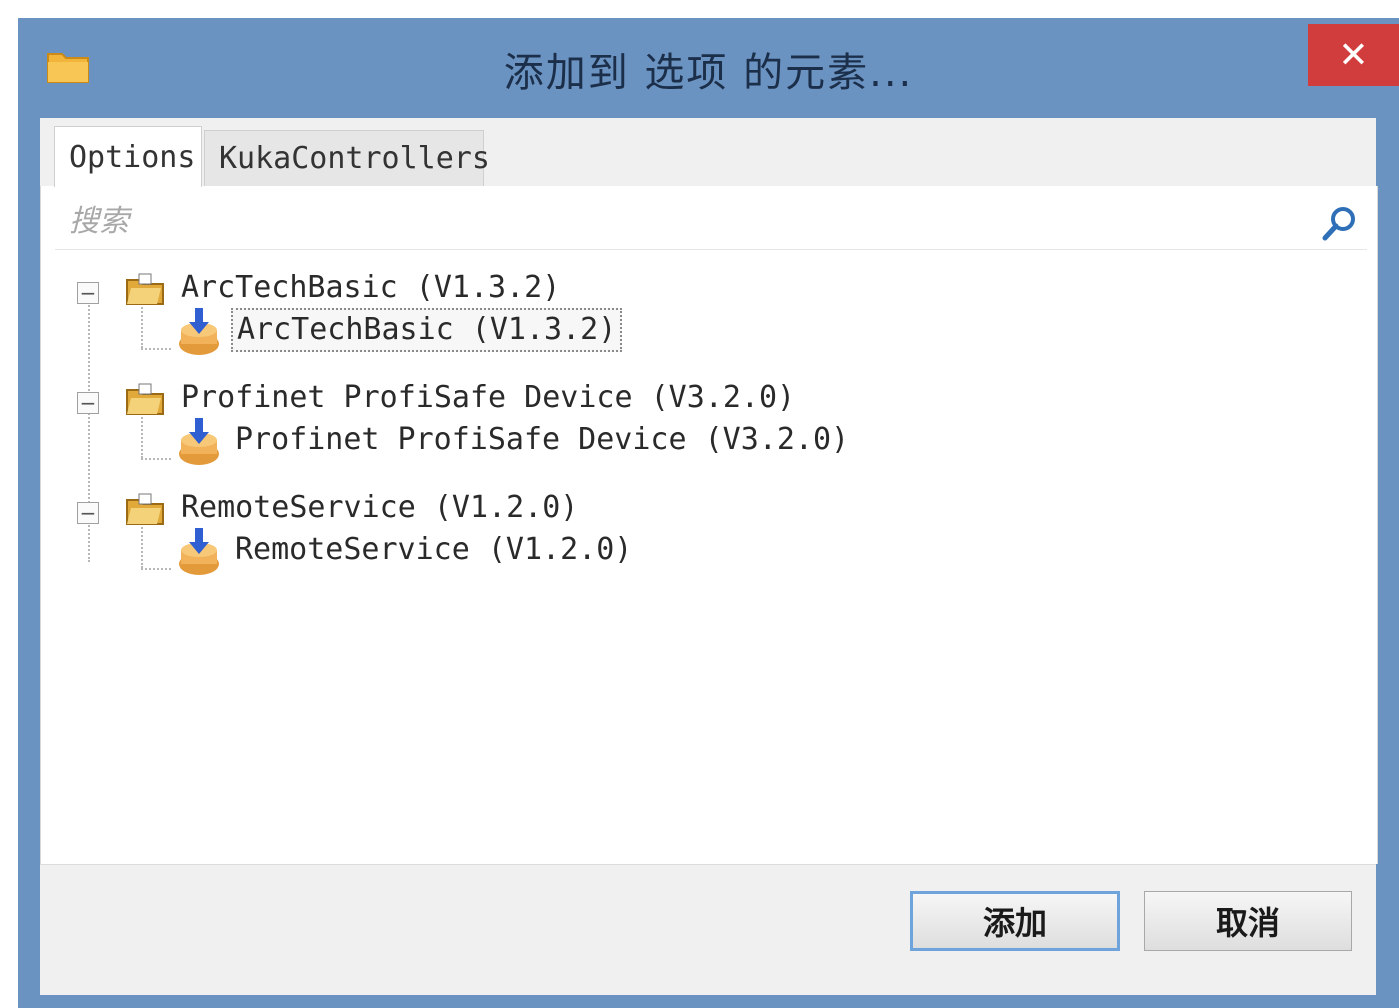 This screenshot has height=1008, width=1399. Describe the element at coordinates (1015, 921) in the screenshot. I see `add-button: 添加` at that location.